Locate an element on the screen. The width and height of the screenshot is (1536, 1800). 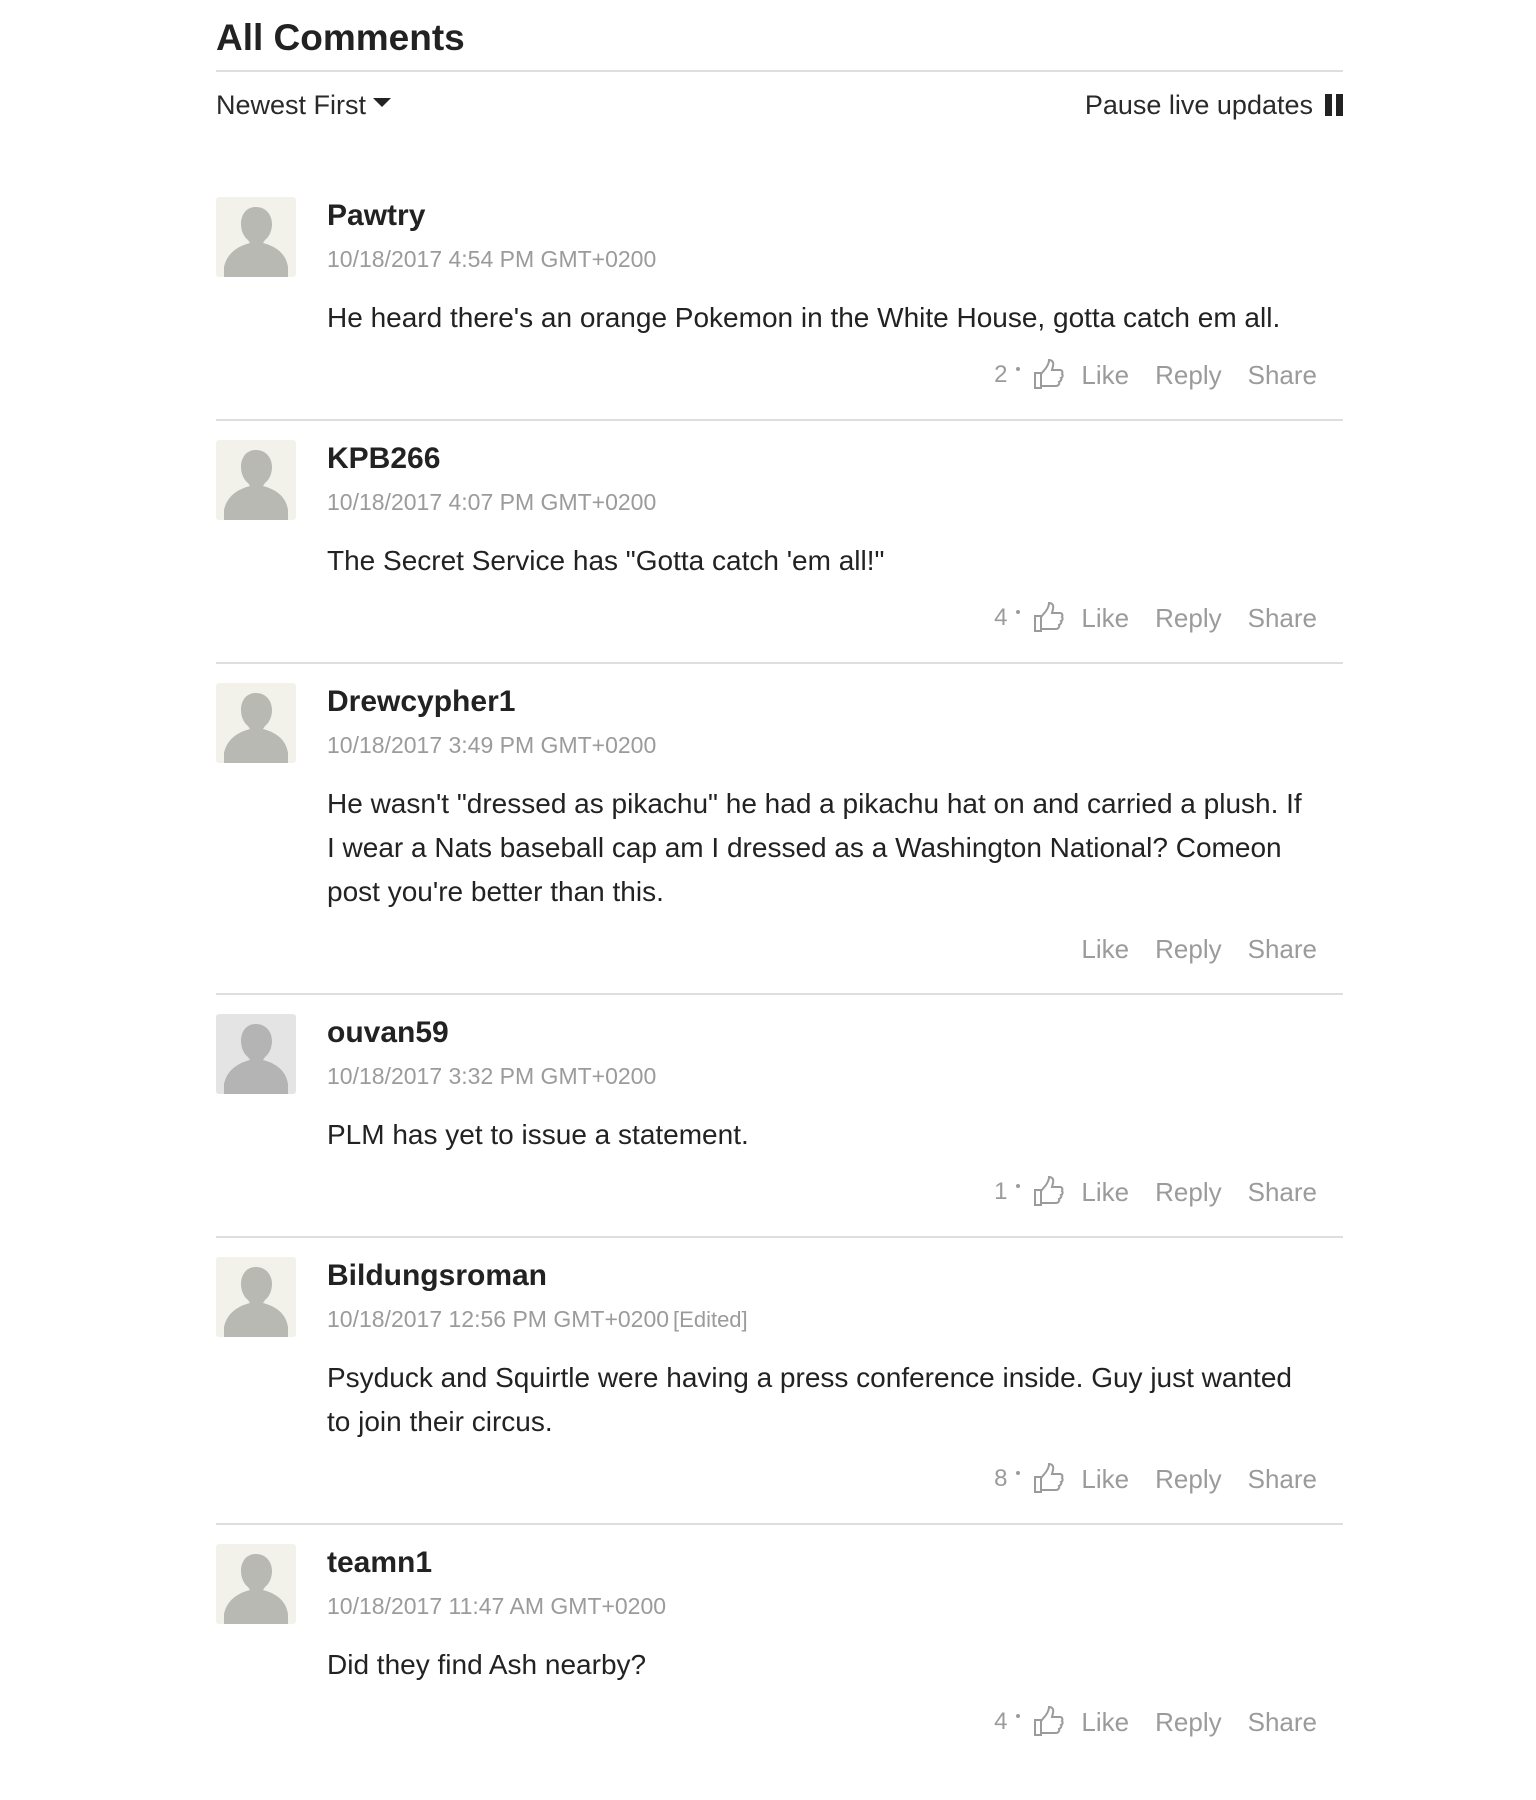
timestamp-text: 10/18/2017 4:07 PM GMT+0200 is located at coordinates (492, 502).